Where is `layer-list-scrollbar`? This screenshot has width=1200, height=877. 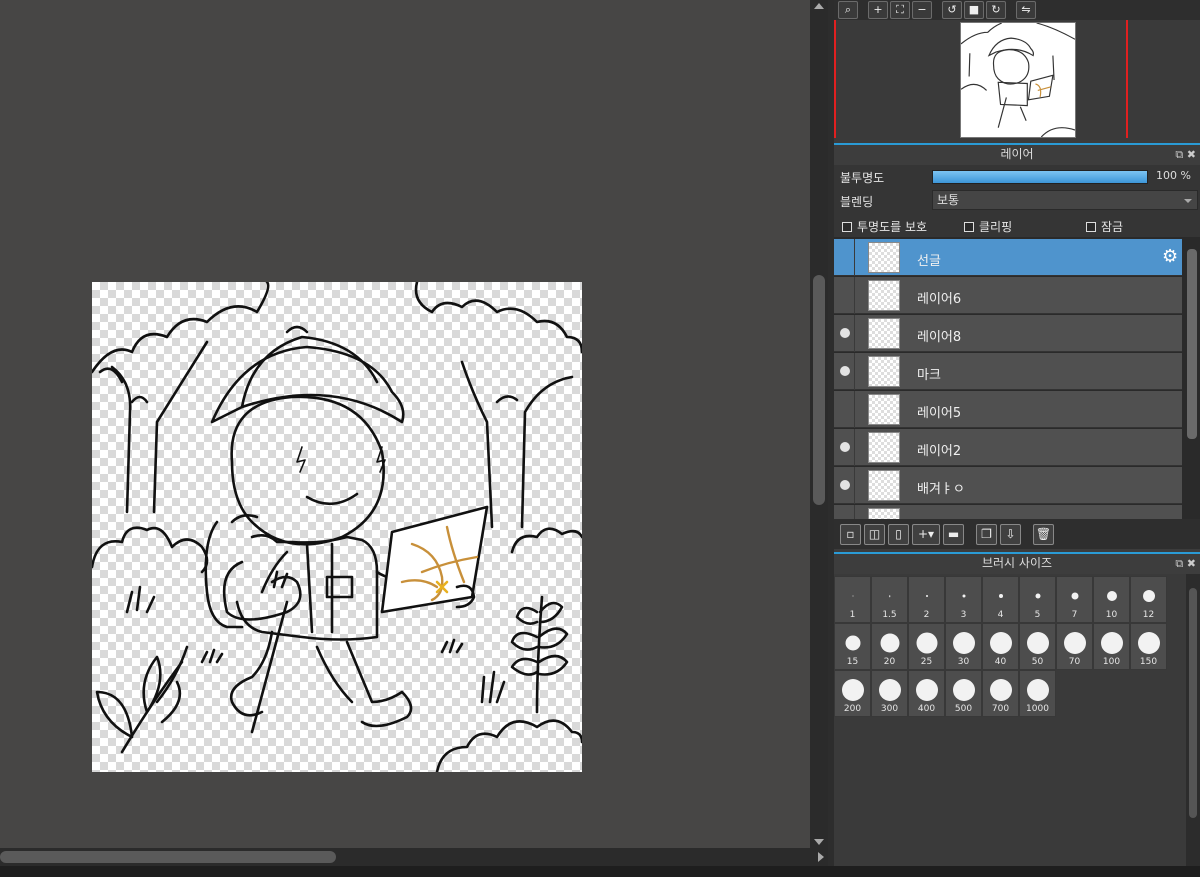 layer-list-scrollbar is located at coordinates (1192, 378).